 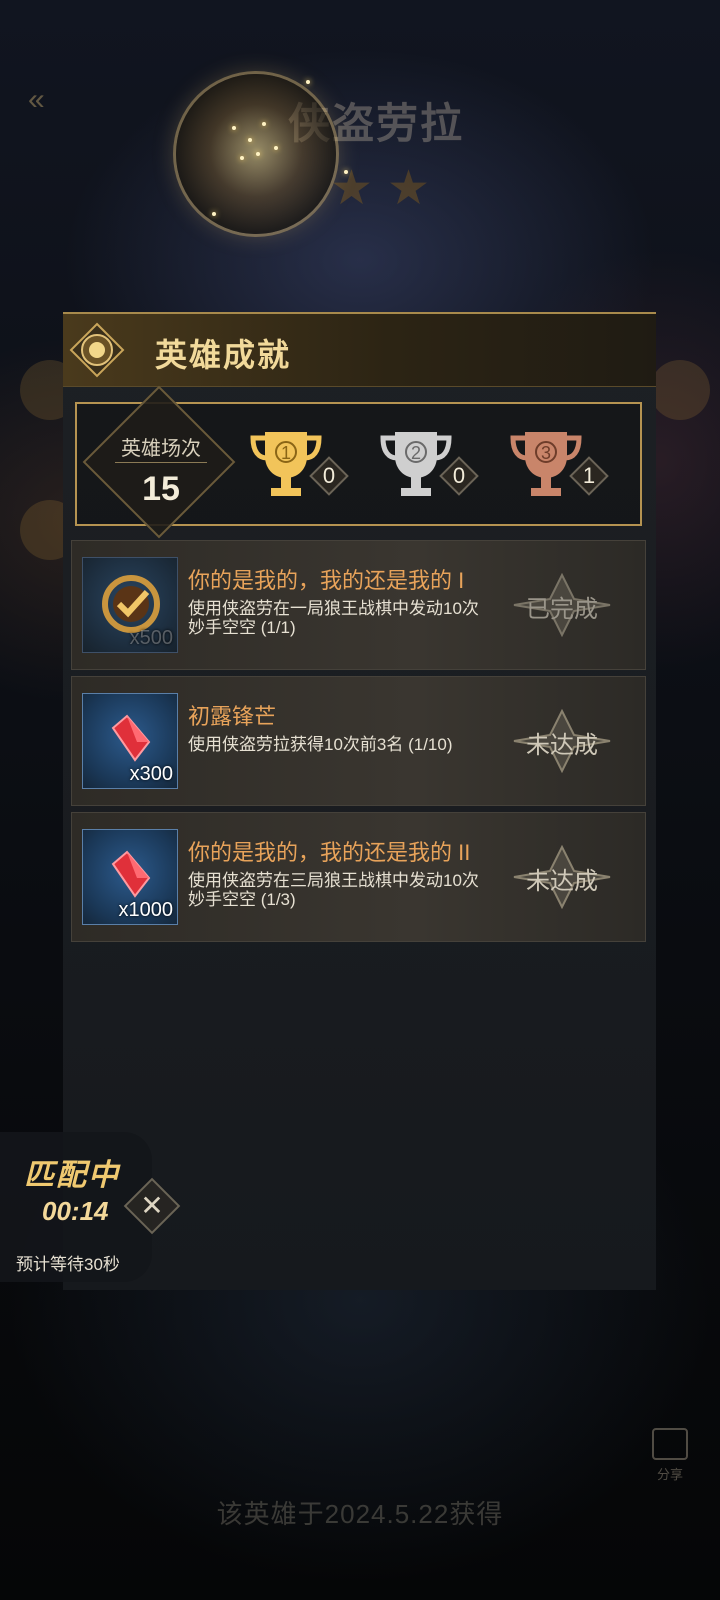 I want to click on panel-header: 英雄成就, so click(x=359, y=350).